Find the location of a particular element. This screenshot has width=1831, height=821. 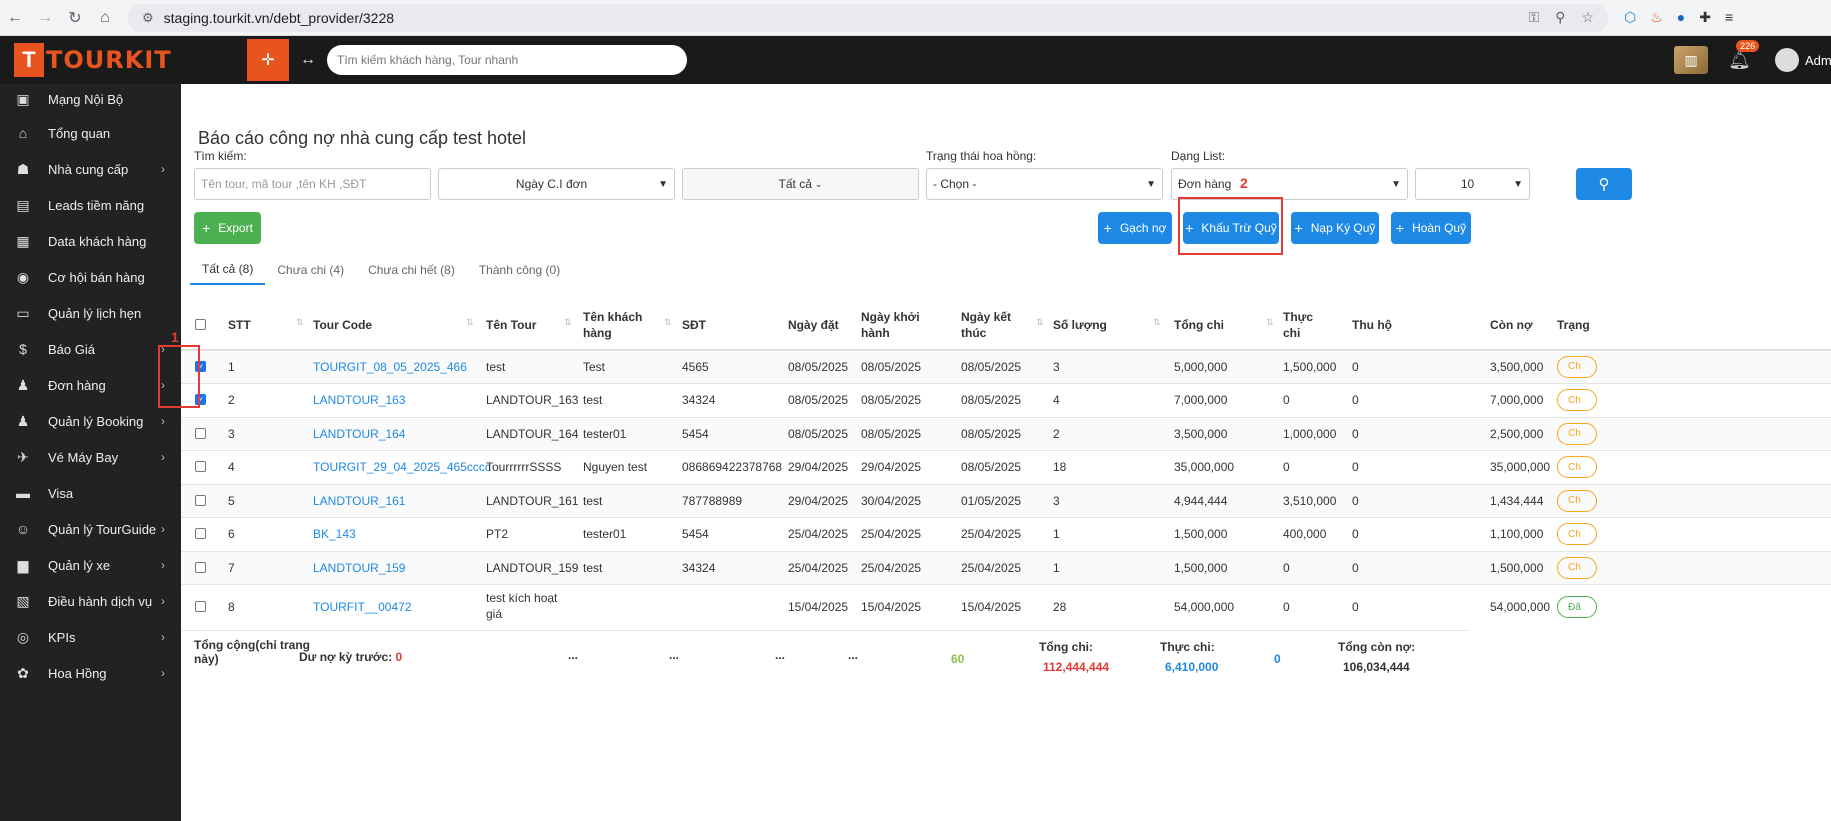

sidebar-item: ✈ Vé Máy Bay › is located at coordinates (90, 457).